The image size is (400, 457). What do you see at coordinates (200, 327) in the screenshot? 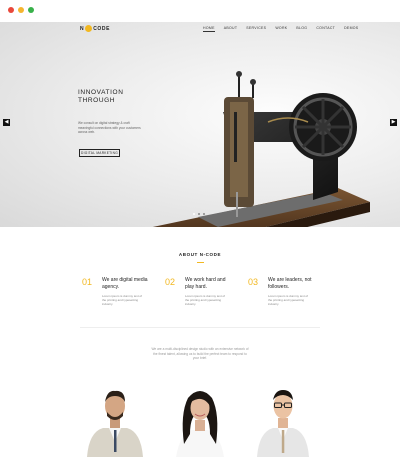
I see `section-divider` at bounding box center [200, 327].